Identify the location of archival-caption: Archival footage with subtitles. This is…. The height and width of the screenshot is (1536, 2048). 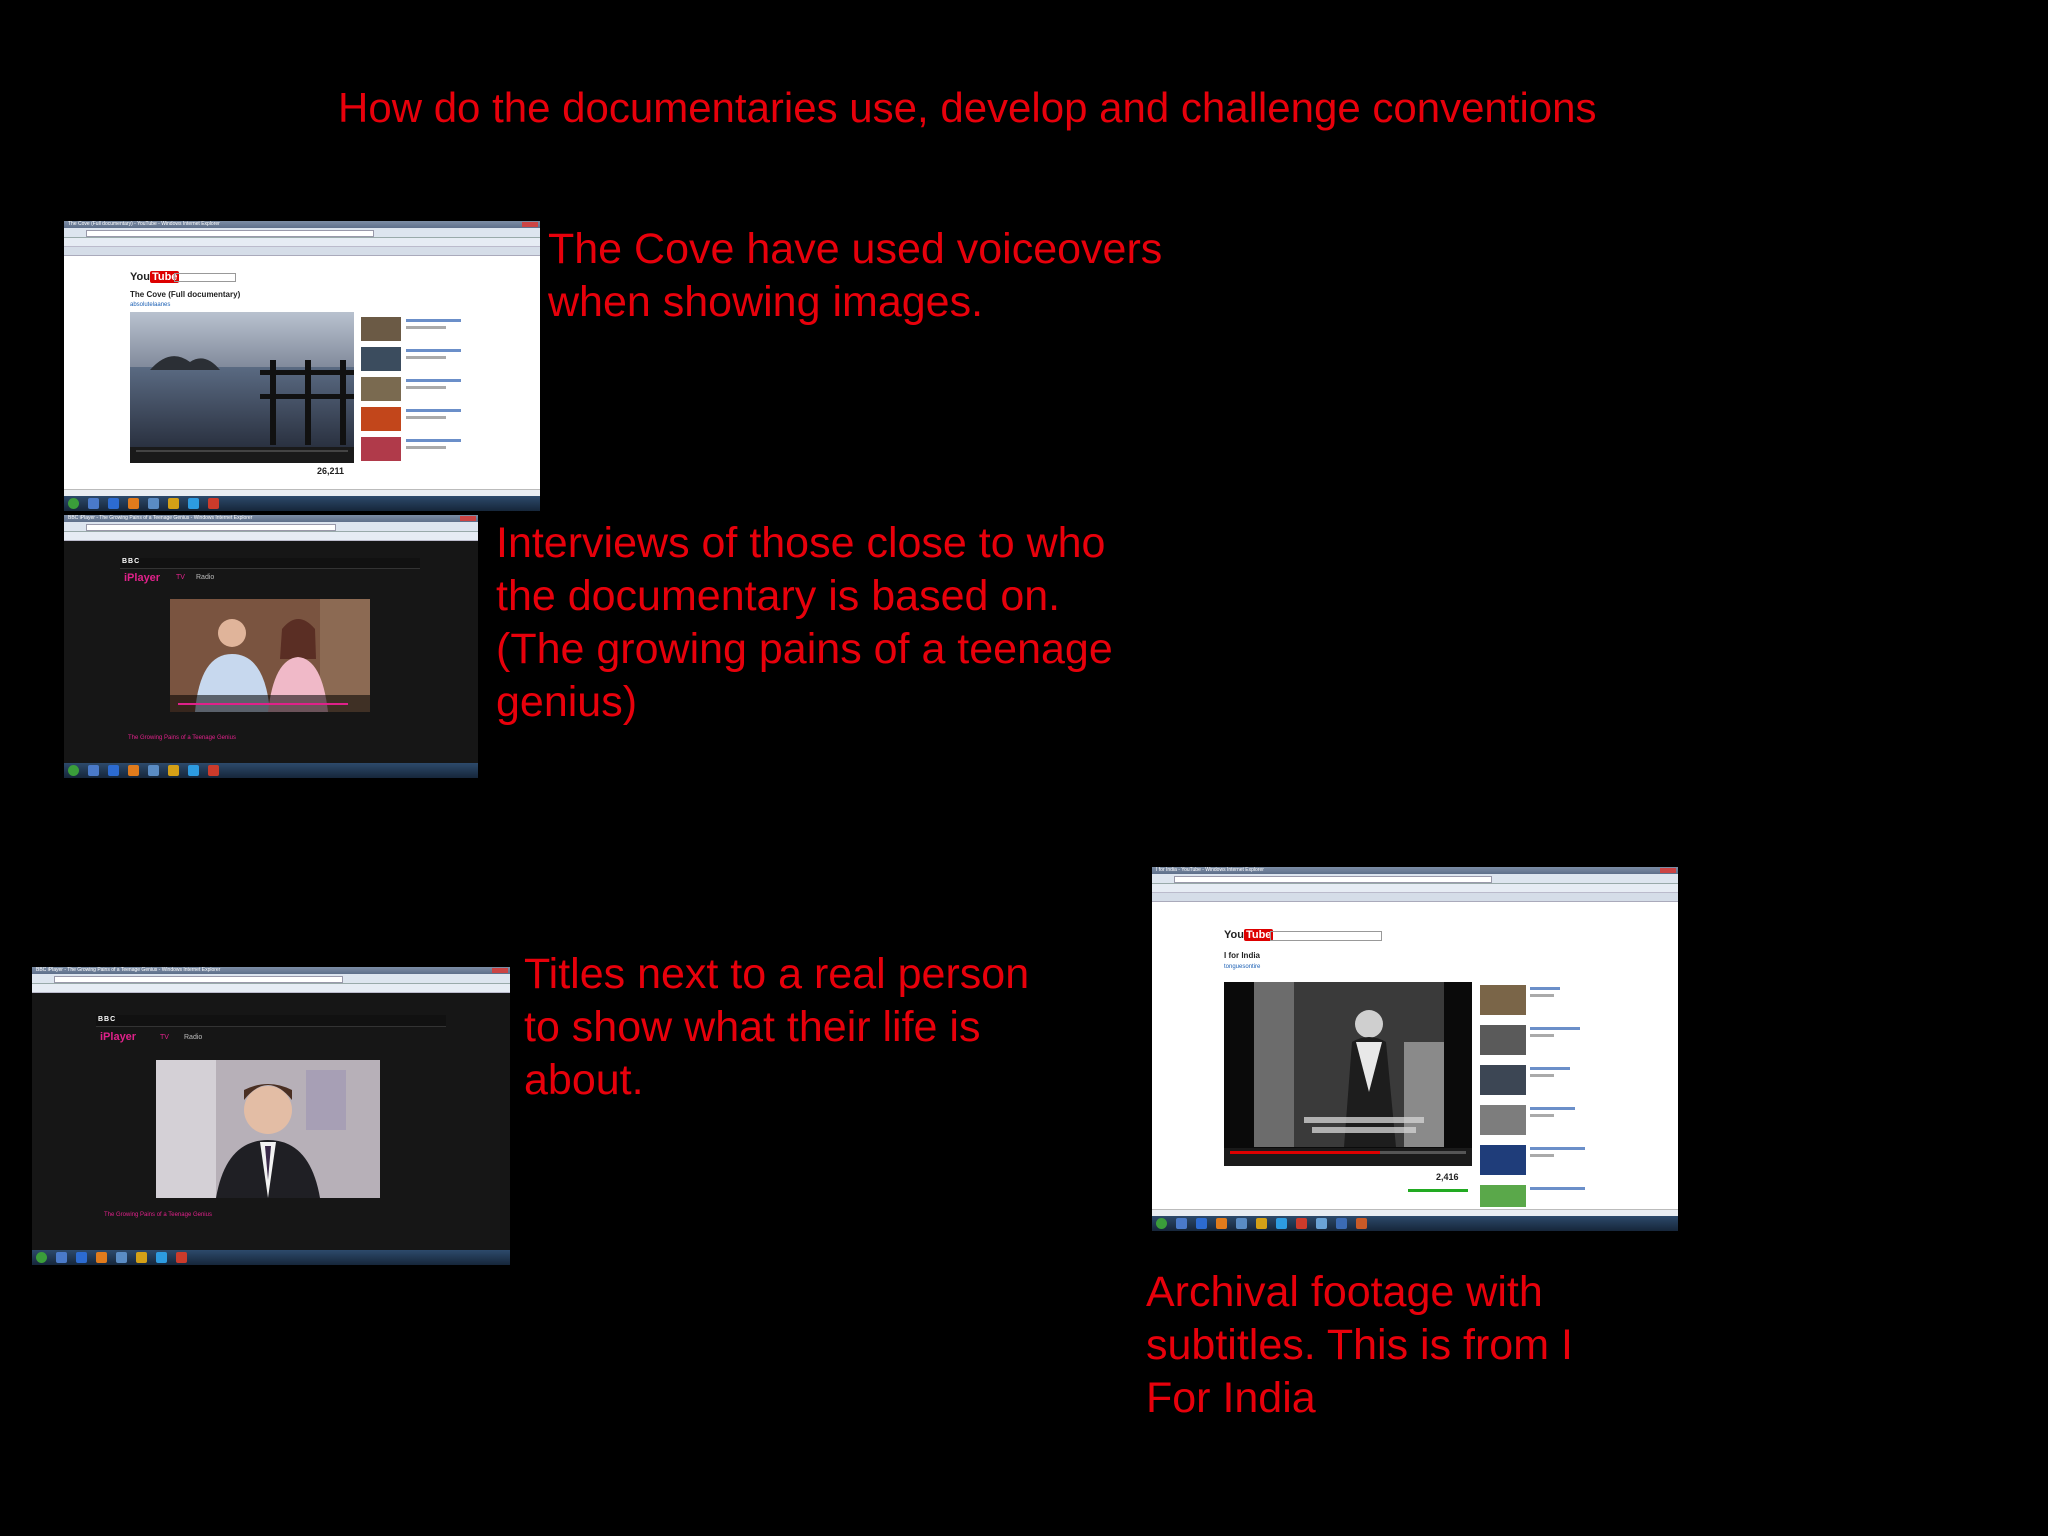
(1359, 1345).